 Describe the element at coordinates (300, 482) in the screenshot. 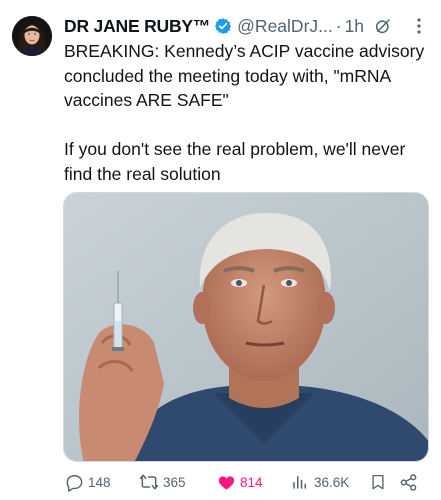

I see `views-icon` at that location.